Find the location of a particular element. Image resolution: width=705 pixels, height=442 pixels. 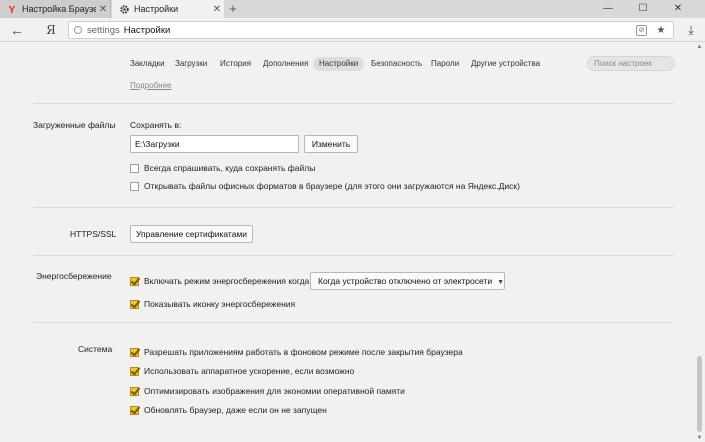

download-icon: ⤓ is located at coordinates (691, 30).